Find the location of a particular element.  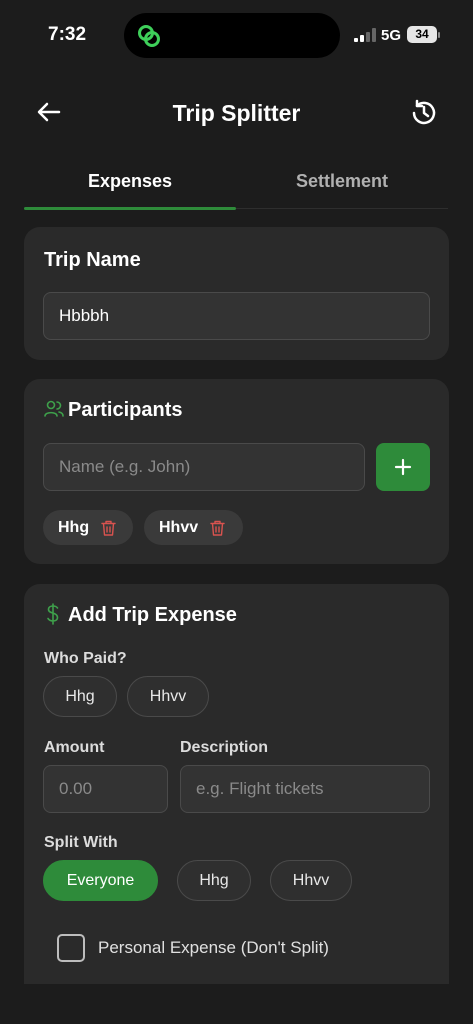

dollar-icon is located at coordinates (53, 614).